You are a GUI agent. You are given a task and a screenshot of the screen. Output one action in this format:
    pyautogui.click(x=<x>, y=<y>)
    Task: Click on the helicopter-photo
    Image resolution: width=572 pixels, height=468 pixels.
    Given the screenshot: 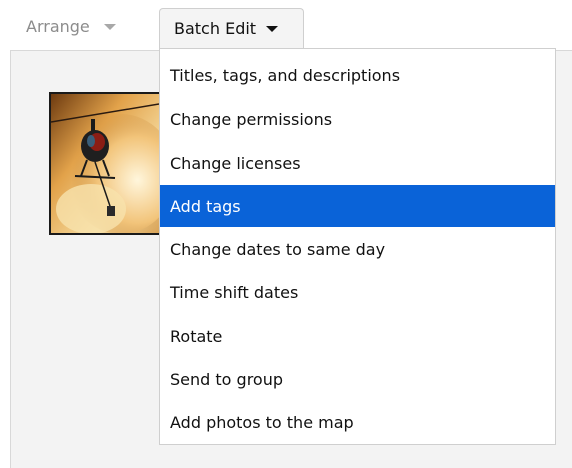 What is the action you would take?
    pyautogui.click(x=105, y=163)
    